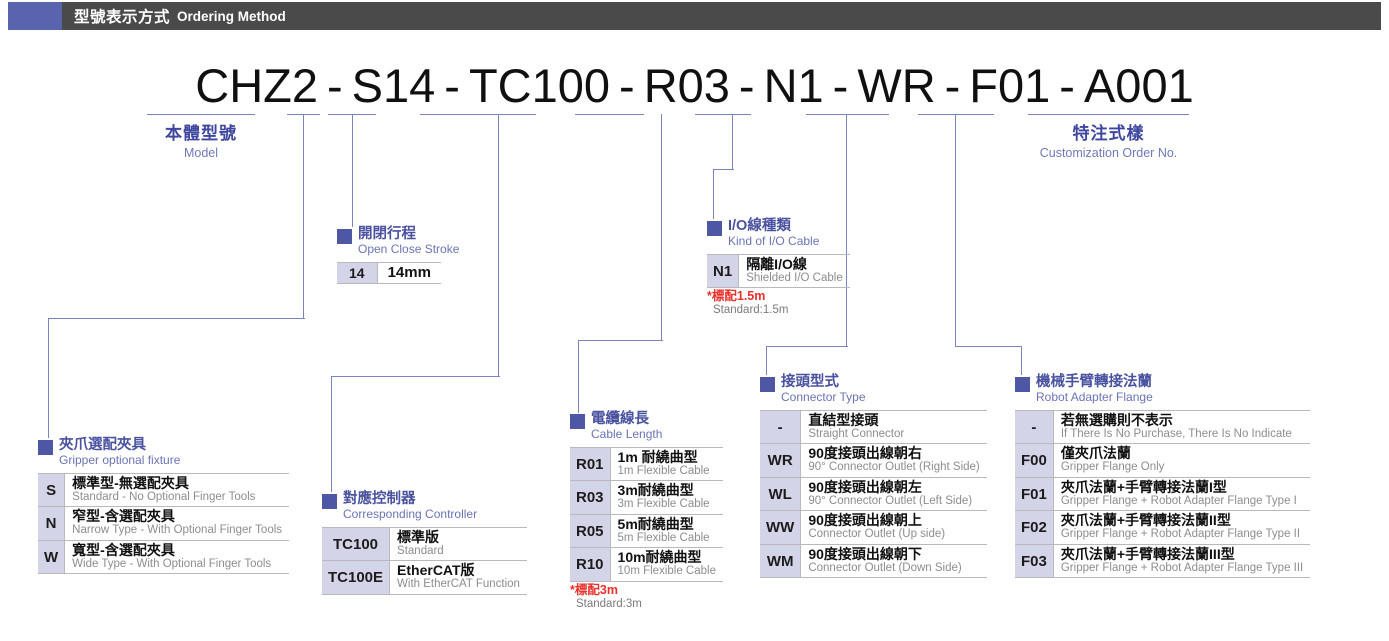  I want to click on option-value-cn: 標準型-無選配夾具, so click(130, 482).